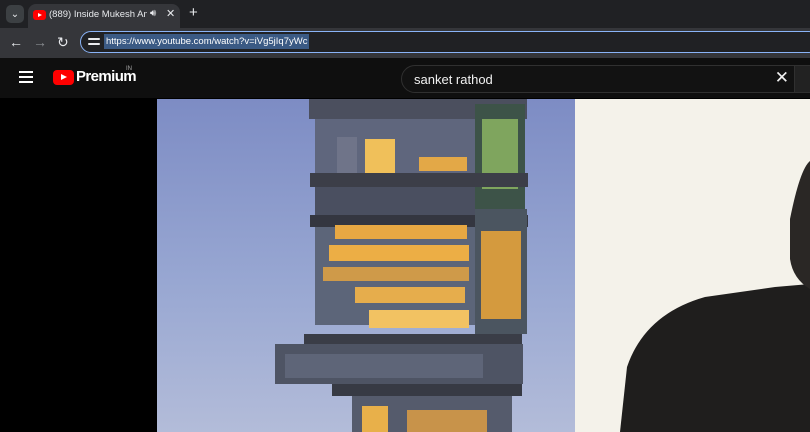  I want to click on new-tab-button: +, so click(193, 13).